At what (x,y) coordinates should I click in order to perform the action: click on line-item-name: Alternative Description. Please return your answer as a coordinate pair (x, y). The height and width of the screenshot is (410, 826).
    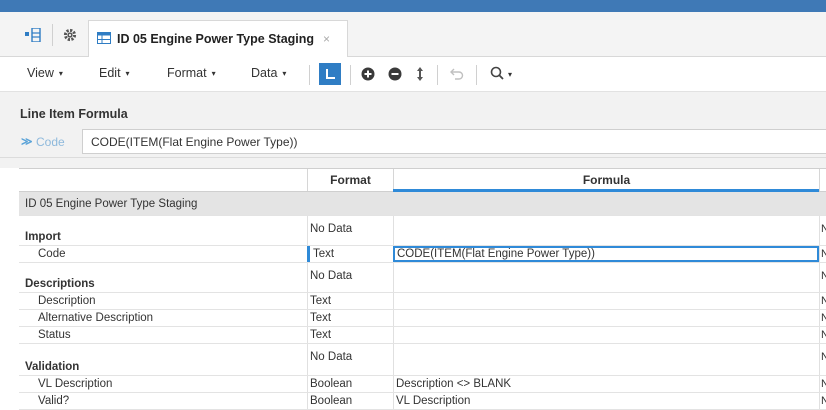
    Looking at the image, I should click on (96, 318).